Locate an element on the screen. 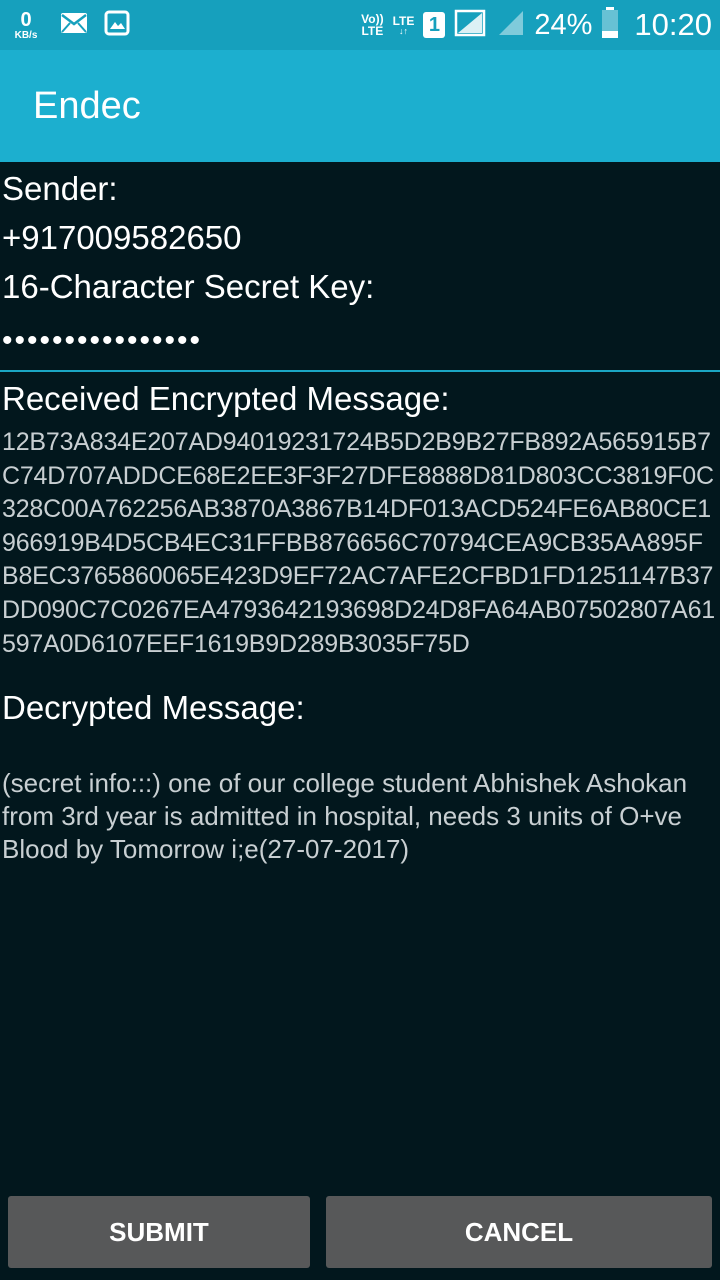  status-bar: 0 KB/s Vo)) LTE LTE ↓↑ 1 24% 10:20 is located at coordinates (360, 25).